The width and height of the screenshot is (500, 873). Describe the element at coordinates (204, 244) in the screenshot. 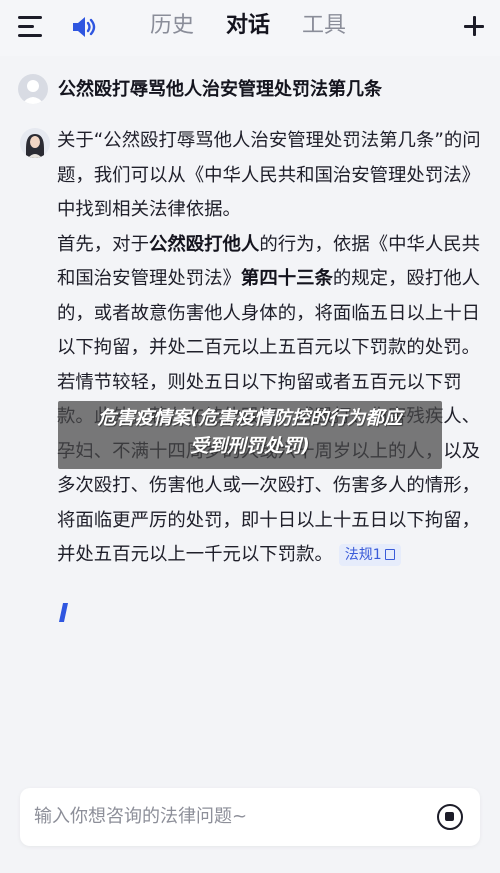

I see `answer-bold-text: 公然殴打他人` at that location.